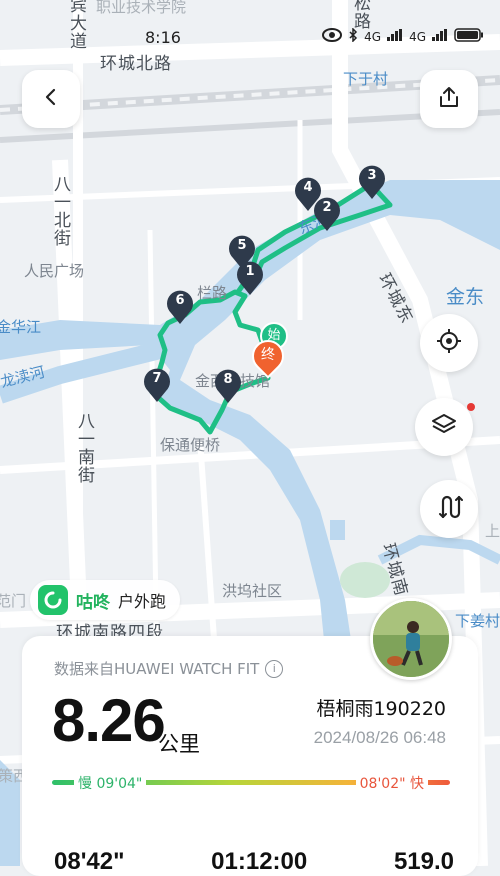 The image size is (500, 876). Describe the element at coordinates (353, 36) in the screenshot. I see `bluetooth-icon` at that location.